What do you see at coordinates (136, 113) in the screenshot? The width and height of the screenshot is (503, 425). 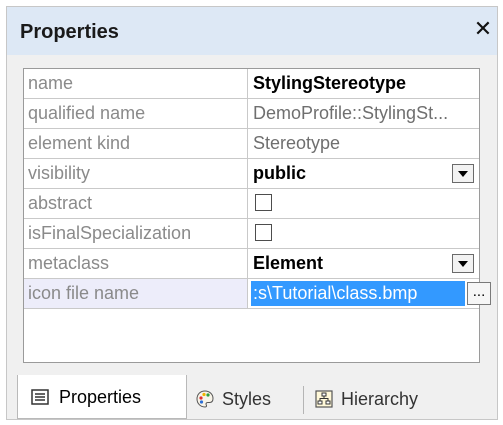 I see `property-name: qualified name` at bounding box center [136, 113].